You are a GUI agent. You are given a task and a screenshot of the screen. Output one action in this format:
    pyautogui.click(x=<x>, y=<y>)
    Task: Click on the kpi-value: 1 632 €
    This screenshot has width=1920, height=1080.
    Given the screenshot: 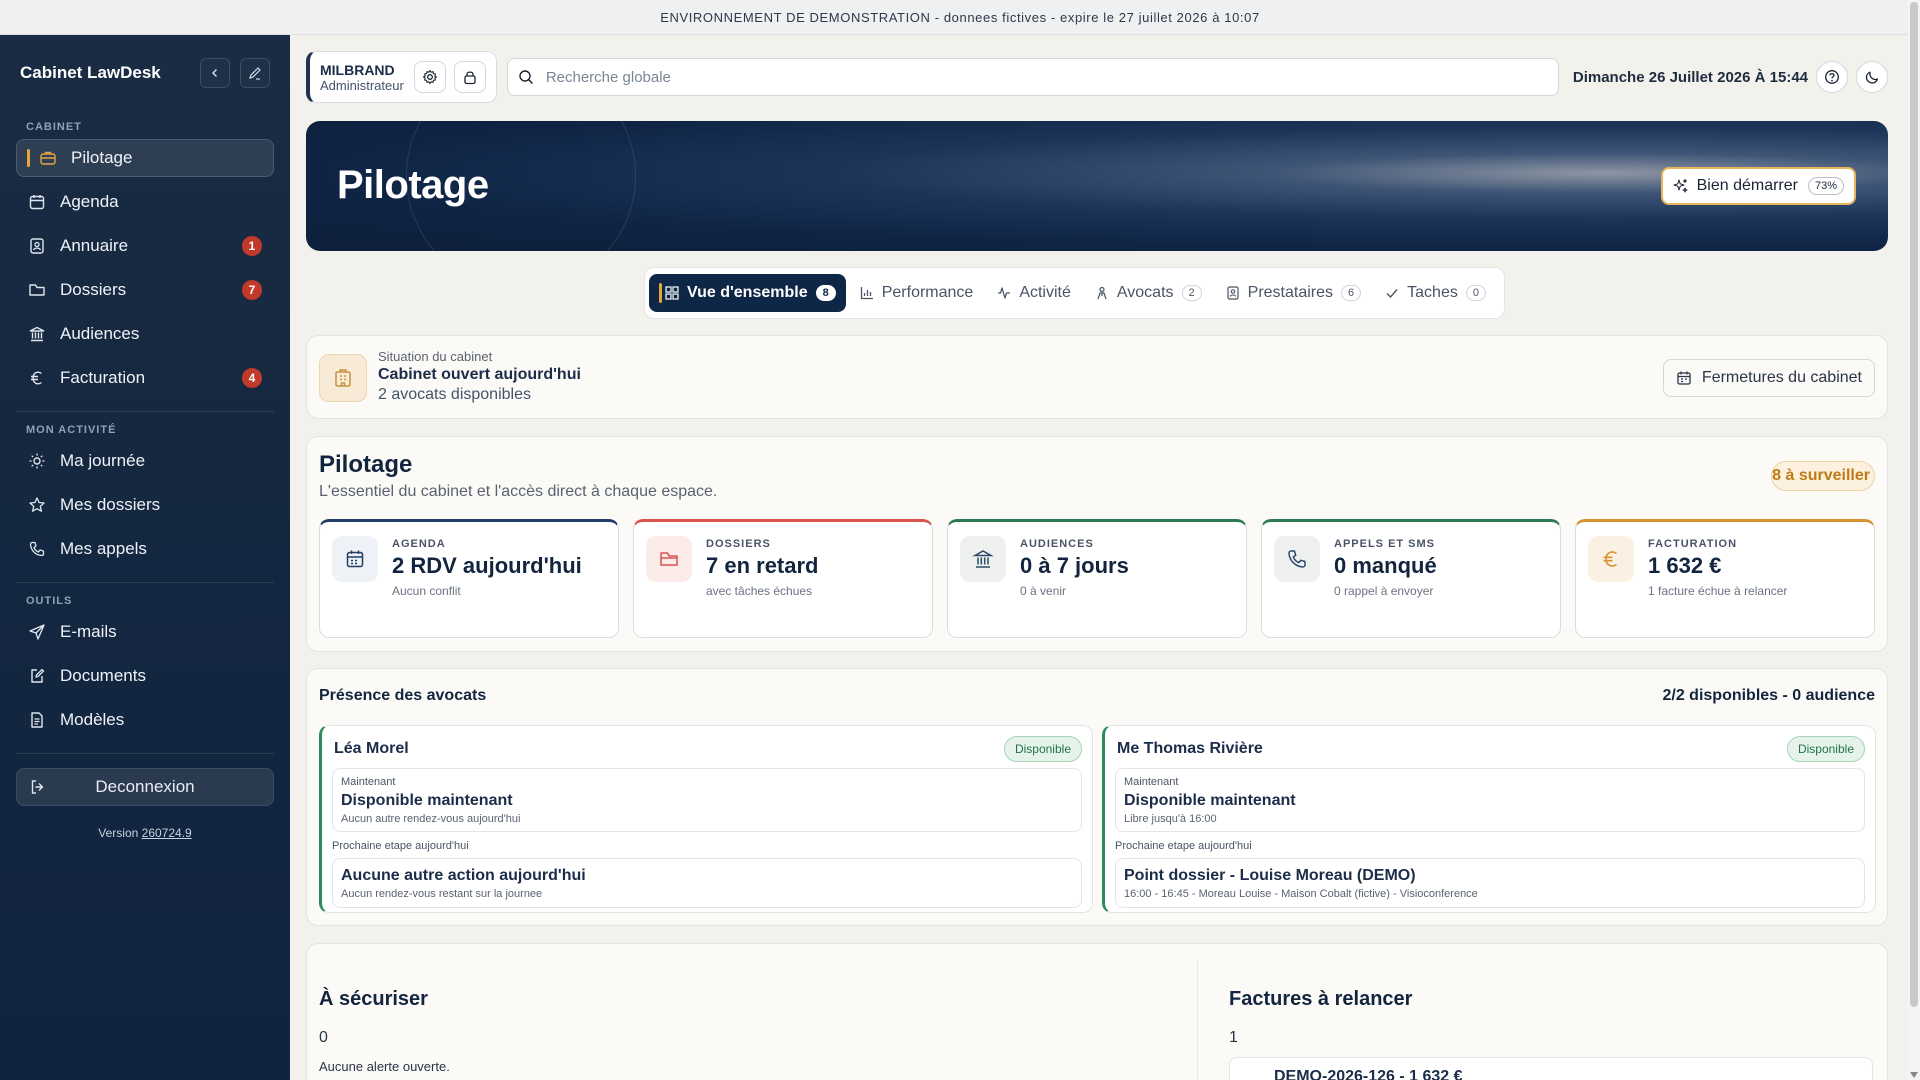 What is the action you would take?
    pyautogui.click(x=1685, y=565)
    